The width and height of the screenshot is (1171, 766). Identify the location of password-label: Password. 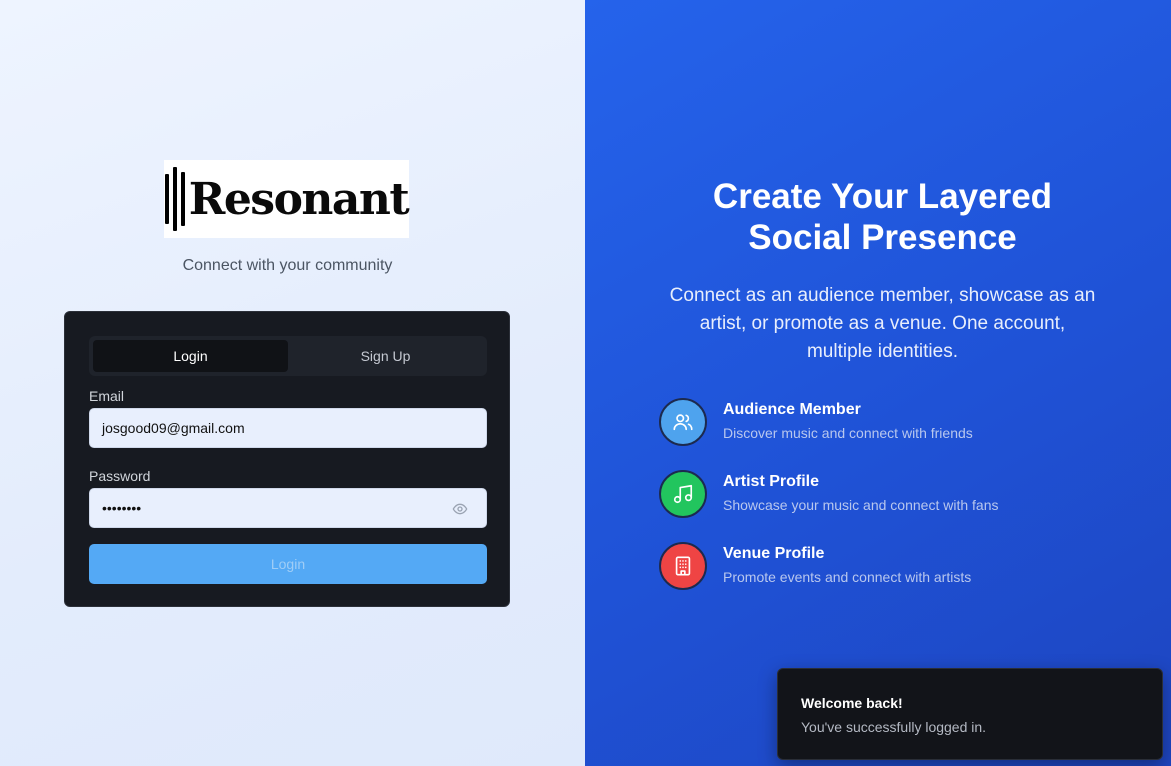
(120, 476).